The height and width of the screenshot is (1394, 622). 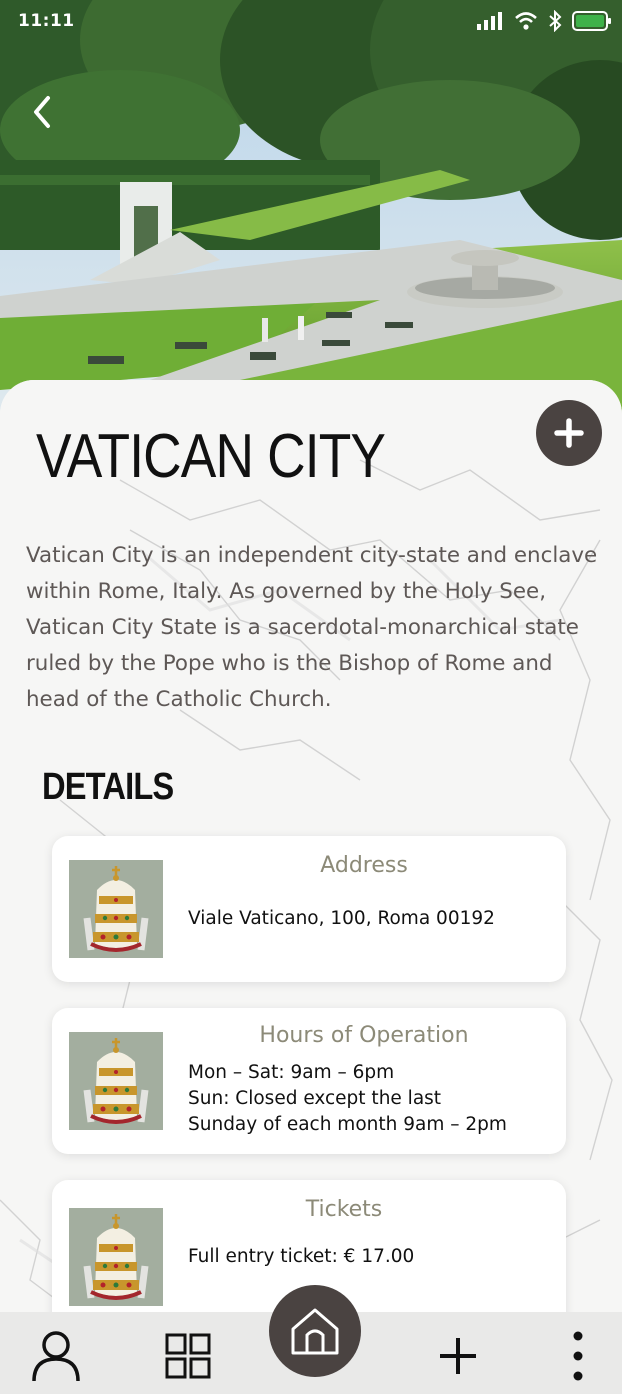 What do you see at coordinates (364, 865) in the screenshot?
I see `address-title: Address` at bounding box center [364, 865].